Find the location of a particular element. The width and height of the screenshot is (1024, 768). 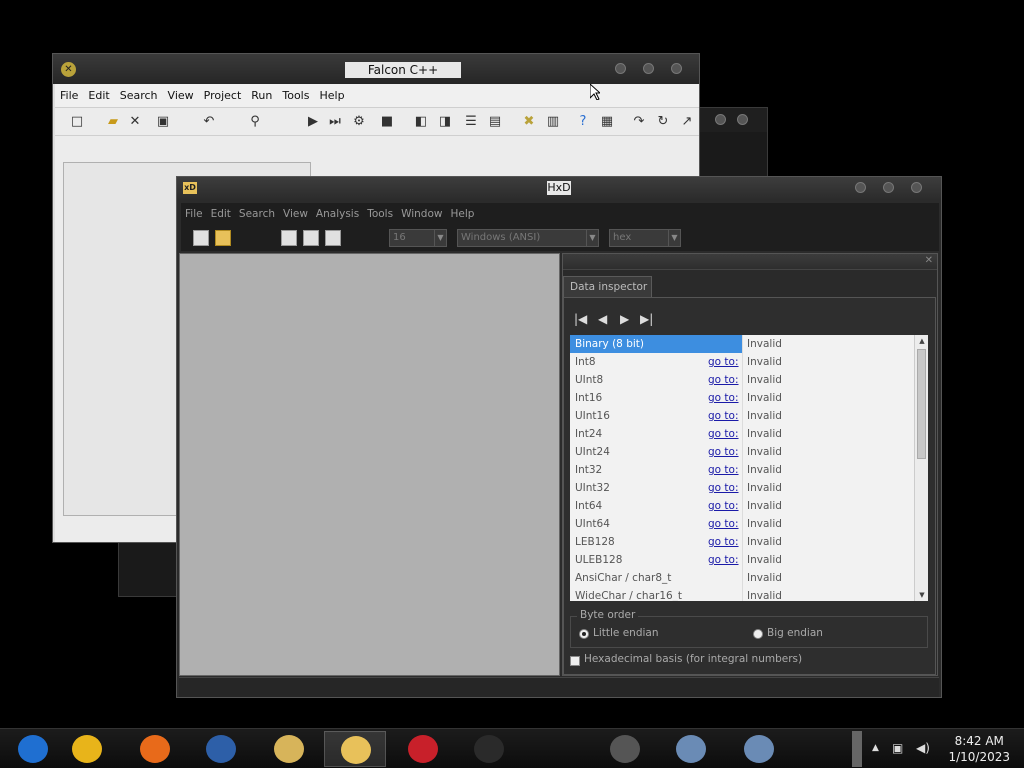

table-row: ULEB128 go to: Invalid is located at coordinates (742, 560).